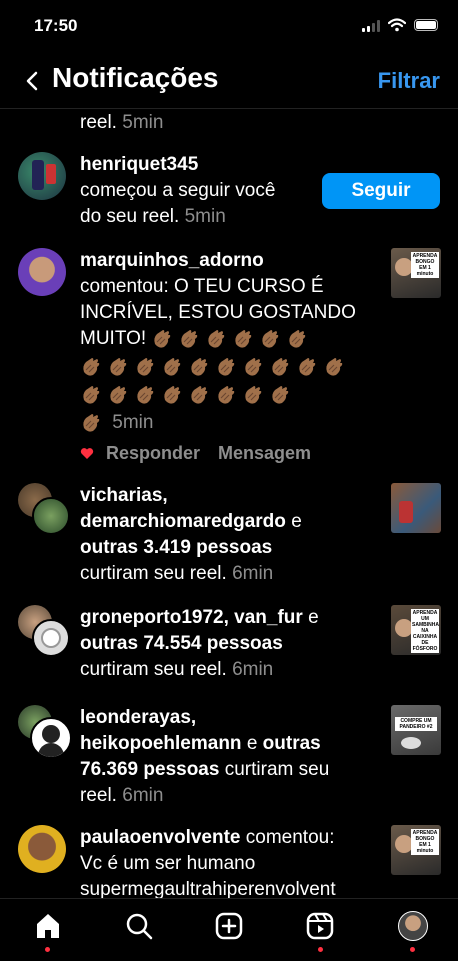 Image resolution: width=458 pixels, height=961 pixels. What do you see at coordinates (412, 949) in the screenshot?
I see `profile-notification-dot` at bounding box center [412, 949].